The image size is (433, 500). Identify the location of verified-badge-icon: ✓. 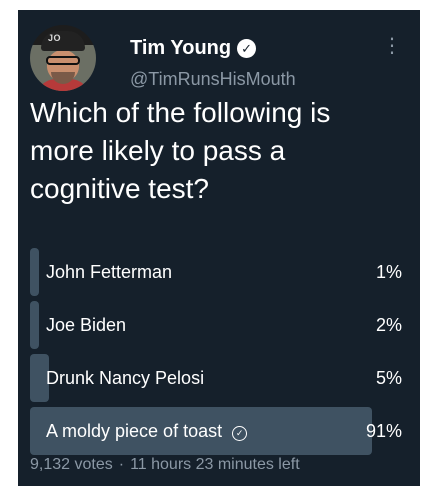
(247, 48).